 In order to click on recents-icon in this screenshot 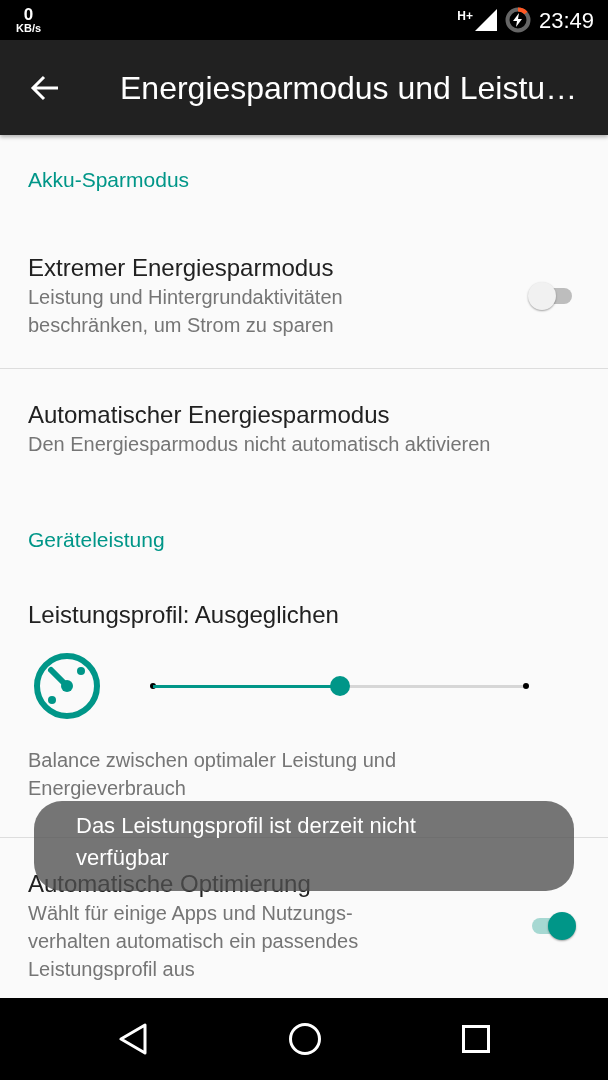, I will do `click(476, 1039)`.